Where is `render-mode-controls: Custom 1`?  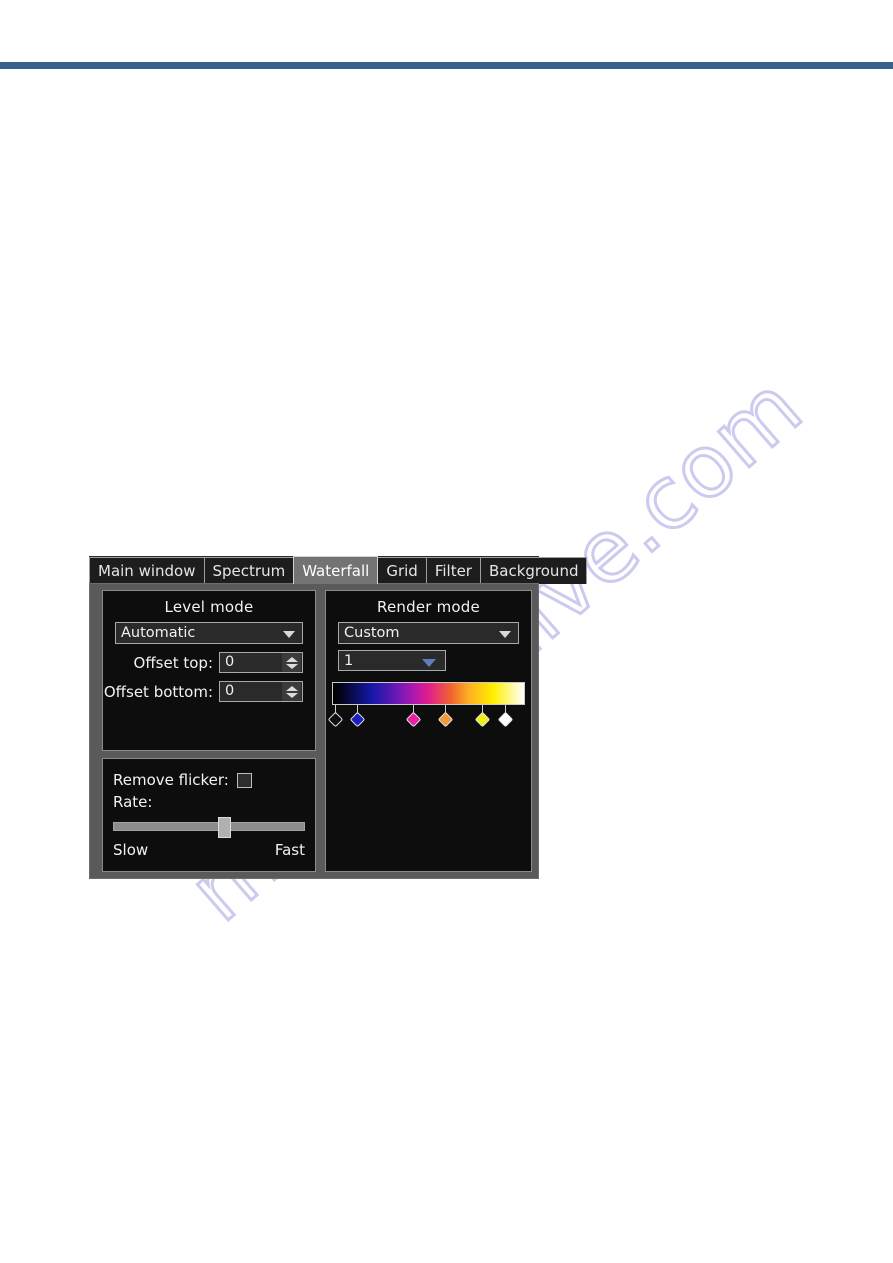 render-mode-controls: Custom 1 is located at coordinates (428, 646).